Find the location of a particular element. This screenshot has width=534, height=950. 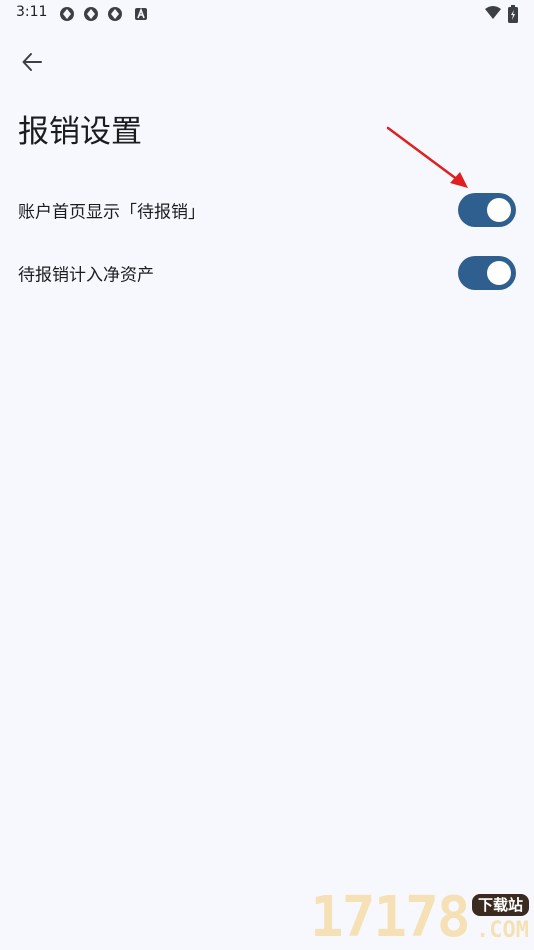

wifi-icon is located at coordinates (493, 15).